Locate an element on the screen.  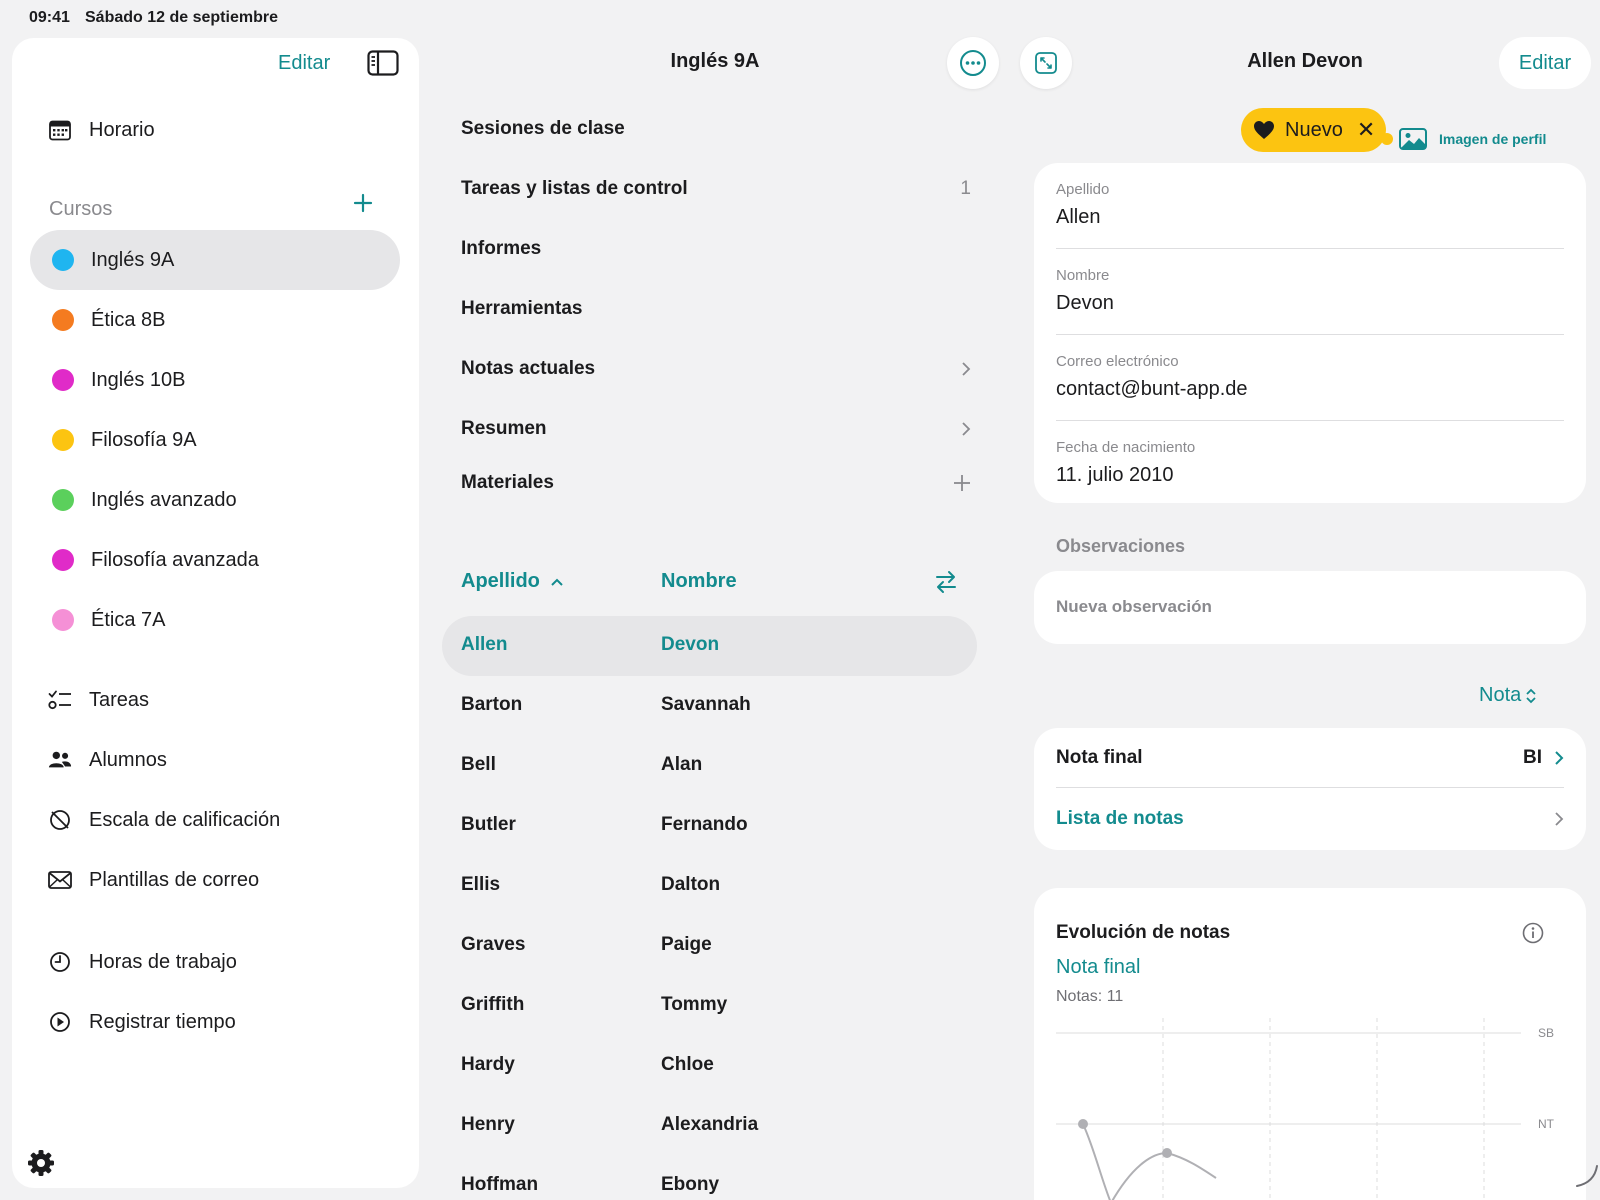
sidebar-item-label: Alumnos is located at coordinates (128, 759).